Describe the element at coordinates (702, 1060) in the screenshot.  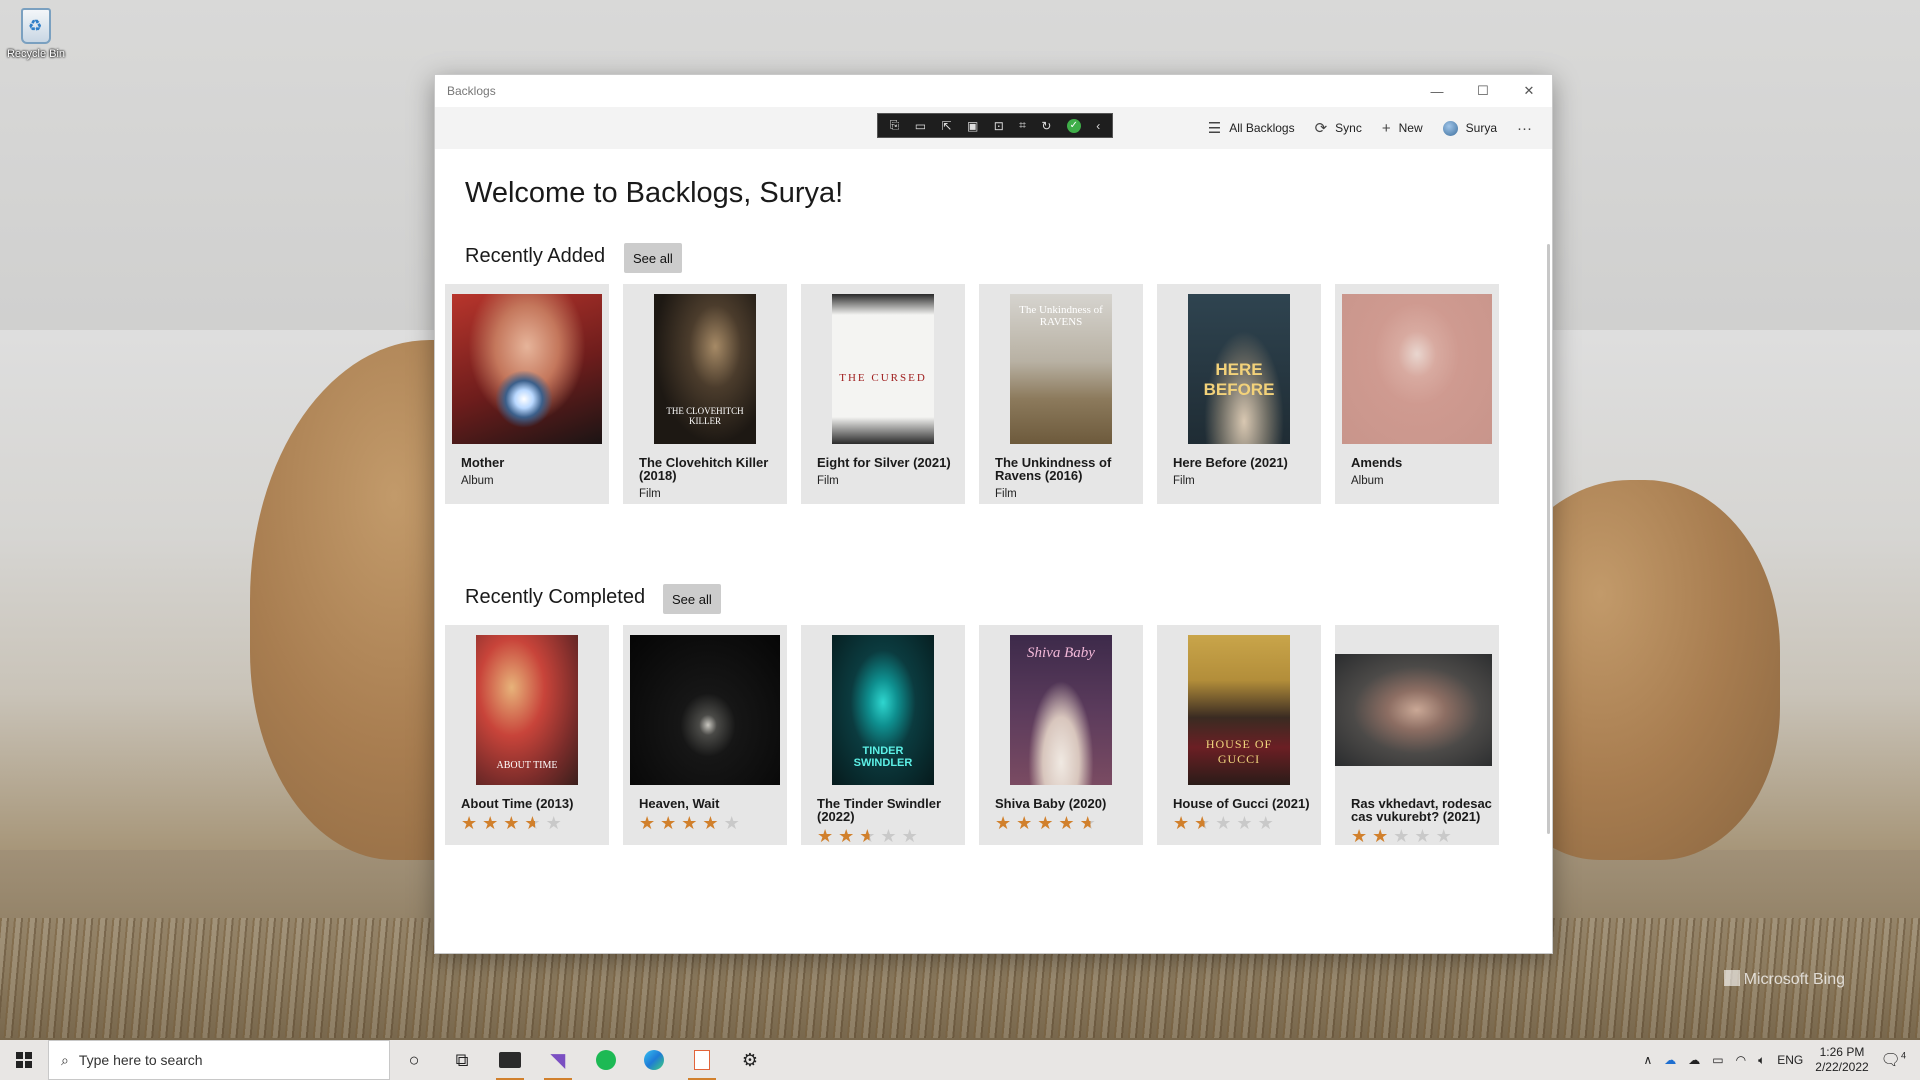
I see `backlogs-app-icon` at that location.